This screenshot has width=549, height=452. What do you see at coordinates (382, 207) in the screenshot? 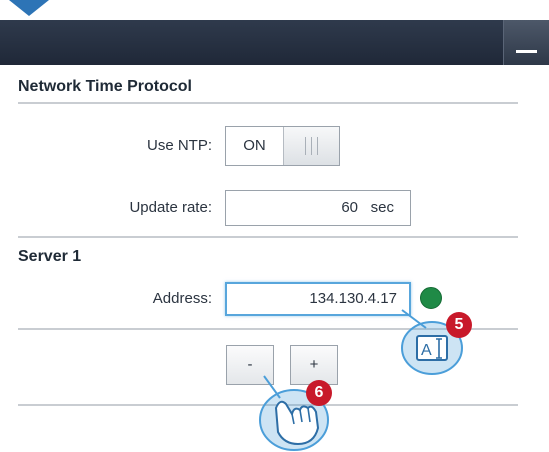
I see `update-rate-unit: sec` at bounding box center [382, 207].